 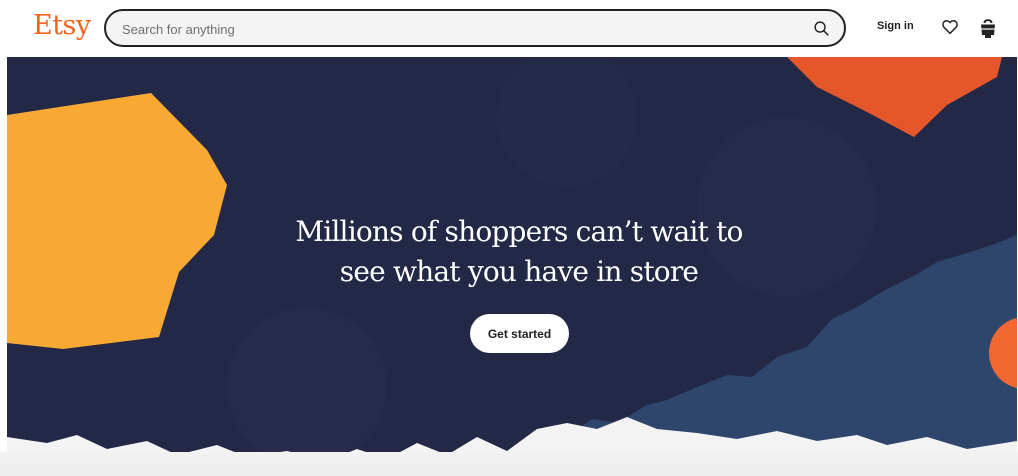 What do you see at coordinates (452, 29) in the screenshot?
I see `search-input` at bounding box center [452, 29].